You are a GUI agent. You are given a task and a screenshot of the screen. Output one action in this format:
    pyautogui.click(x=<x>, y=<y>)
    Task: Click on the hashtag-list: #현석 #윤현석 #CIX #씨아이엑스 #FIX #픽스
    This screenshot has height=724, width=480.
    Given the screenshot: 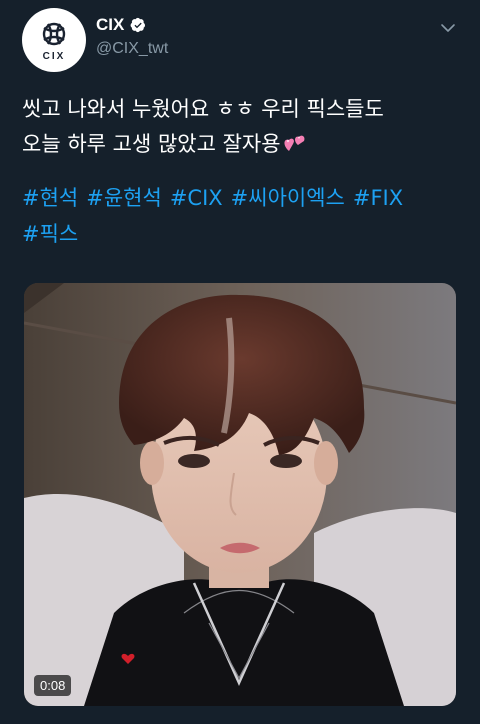 What is the action you would take?
    pyautogui.click(x=242, y=216)
    